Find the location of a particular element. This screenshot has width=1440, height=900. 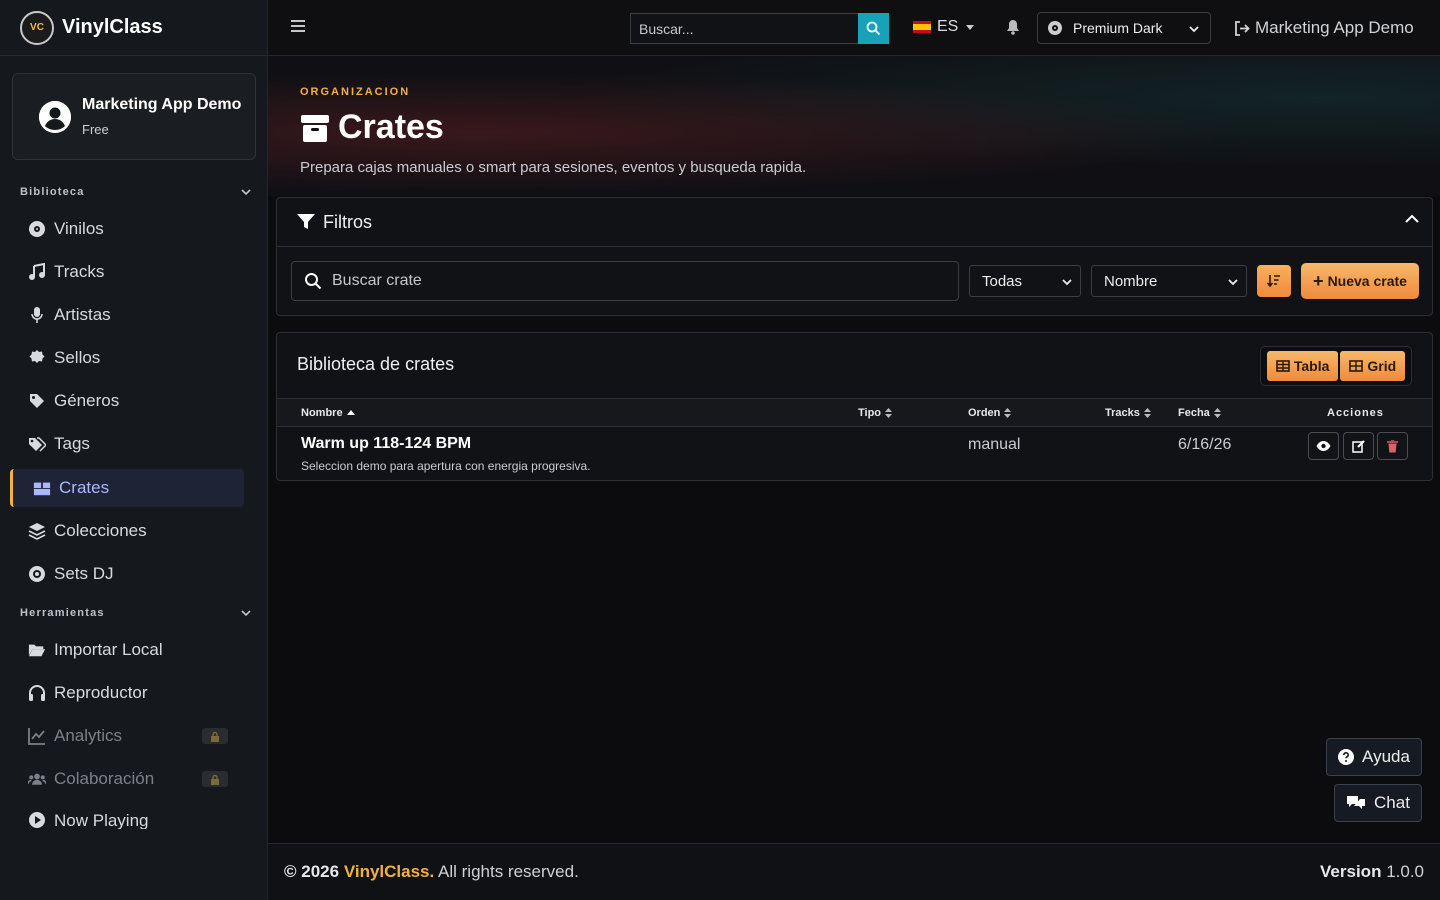

search-icon is located at coordinates (873, 28).